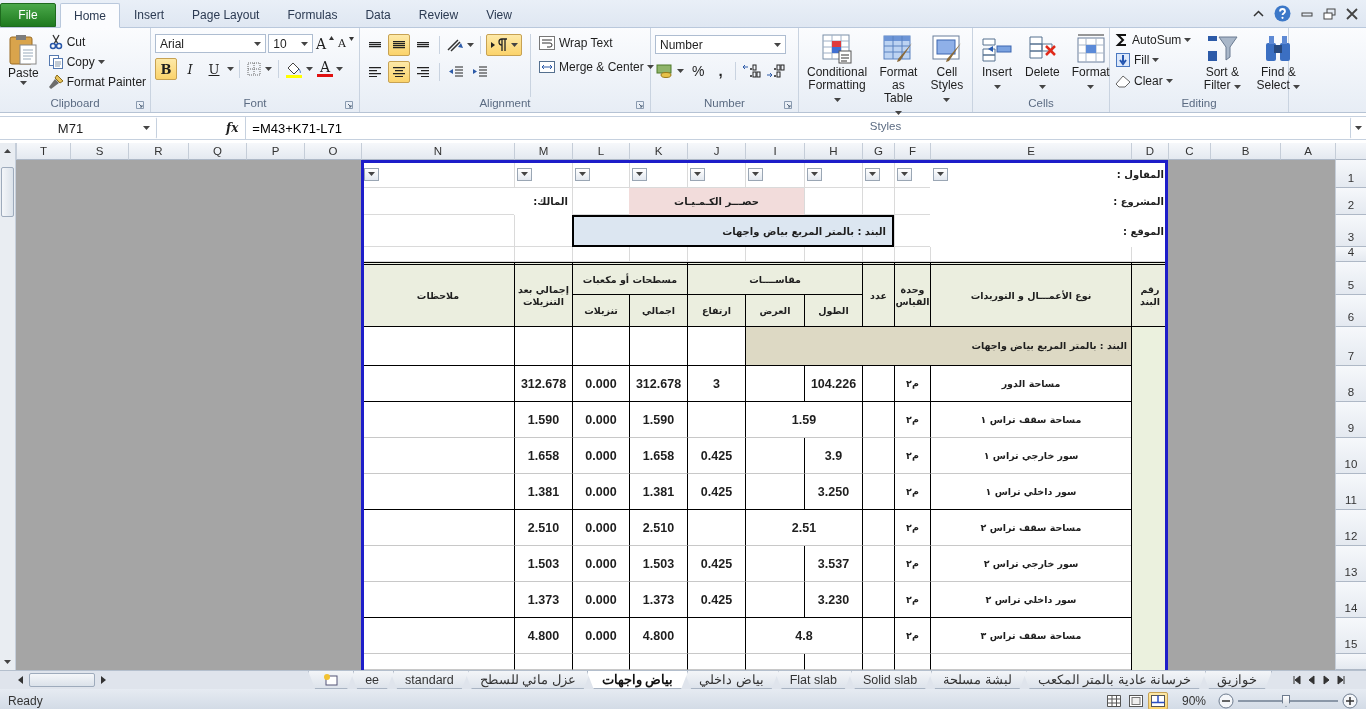 The image size is (1366, 709). I want to click on bold-button: B, so click(166, 69).